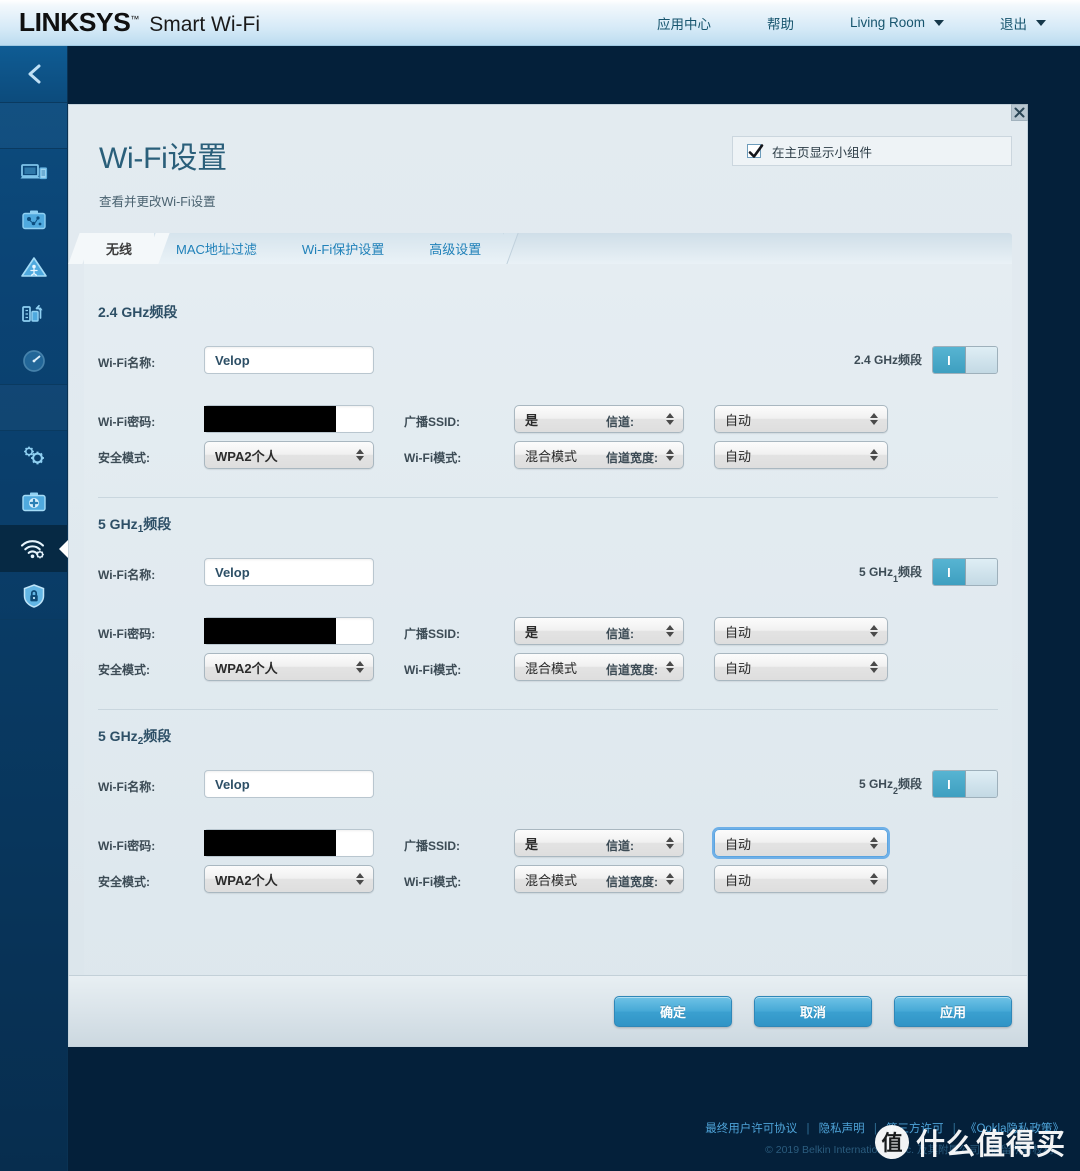 This screenshot has height=1171, width=1080. Describe the element at coordinates (887, 22) in the screenshot. I see `nav-label: Living Room` at that location.